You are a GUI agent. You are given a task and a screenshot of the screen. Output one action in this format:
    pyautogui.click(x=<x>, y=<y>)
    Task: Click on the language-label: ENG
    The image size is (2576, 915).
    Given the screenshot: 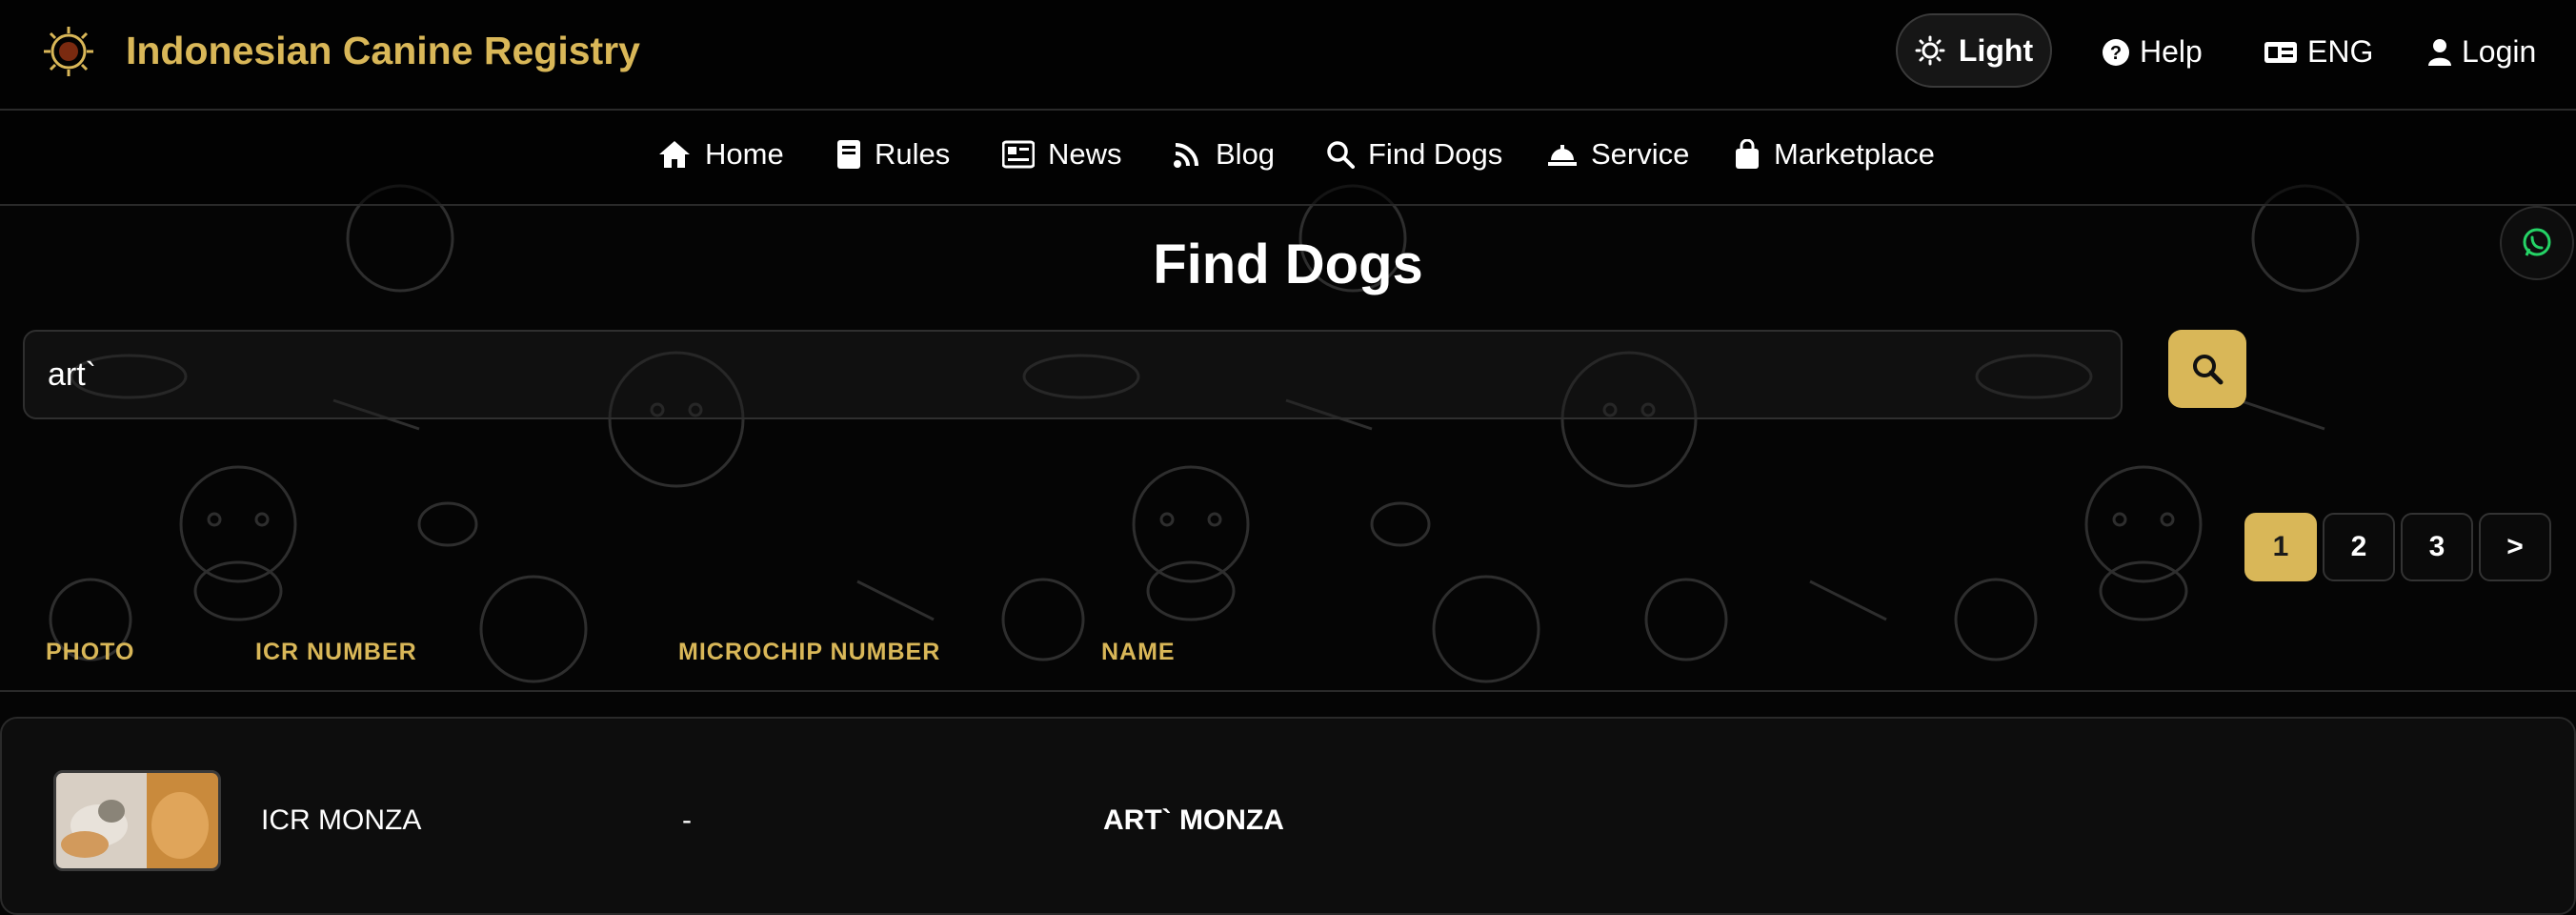 What is the action you would take?
    pyautogui.click(x=2341, y=51)
    